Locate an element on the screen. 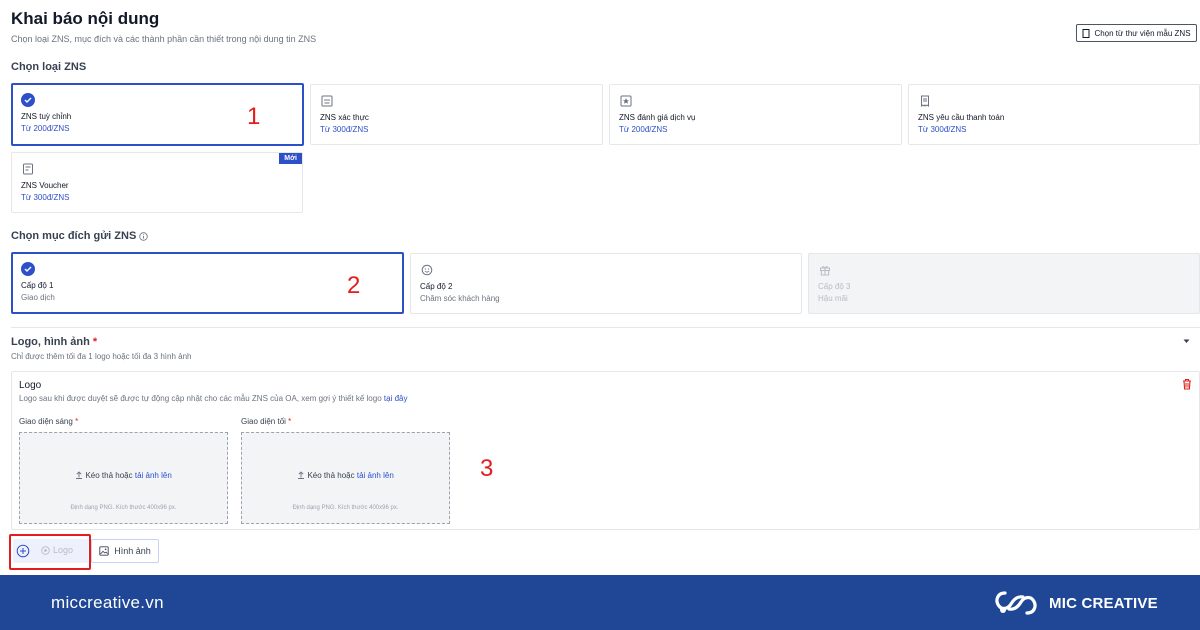 The height and width of the screenshot is (630, 1200). footer-brand: MIC CREATIVE is located at coordinates (1075, 603).